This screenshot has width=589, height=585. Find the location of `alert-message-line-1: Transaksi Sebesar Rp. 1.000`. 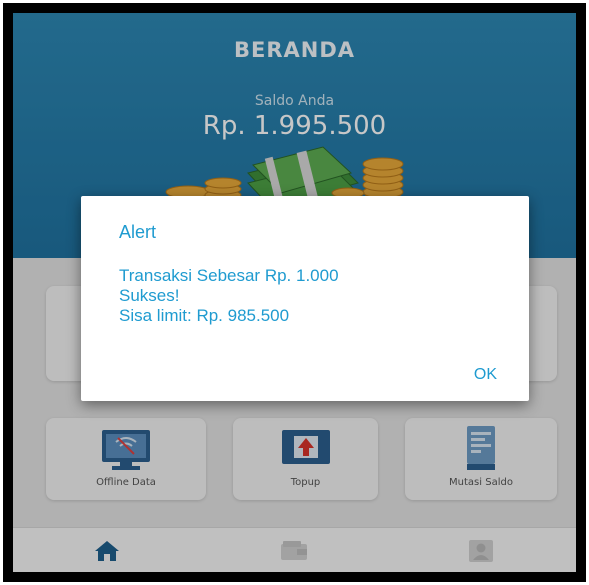

alert-message-line-1: Transaksi Sebesar Rp. 1.000 is located at coordinates (229, 275).